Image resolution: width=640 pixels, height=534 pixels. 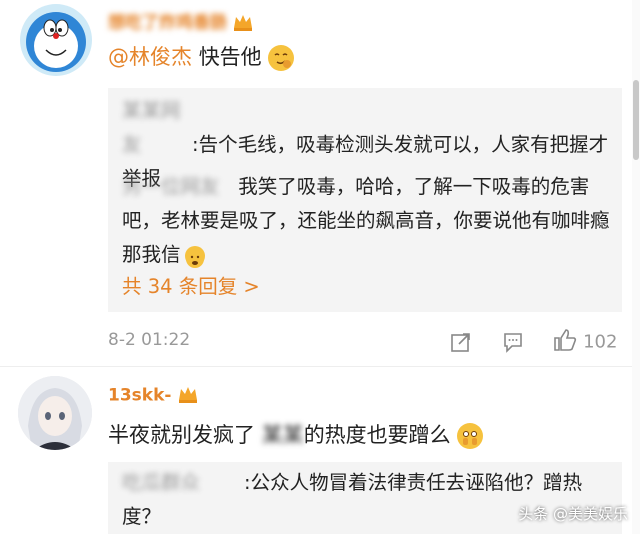 What do you see at coordinates (150, 57) in the screenshot?
I see `mention-link: @林俊杰` at bounding box center [150, 57].